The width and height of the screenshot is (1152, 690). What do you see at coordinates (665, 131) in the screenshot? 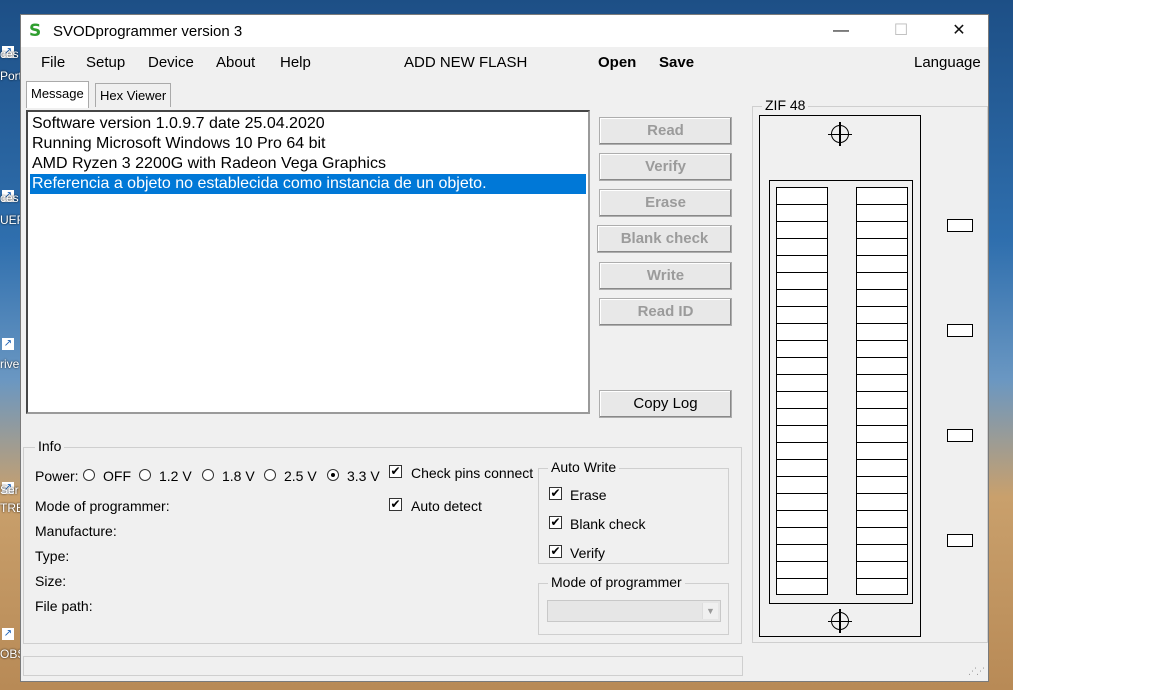
I see `read-button: Read` at bounding box center [665, 131].